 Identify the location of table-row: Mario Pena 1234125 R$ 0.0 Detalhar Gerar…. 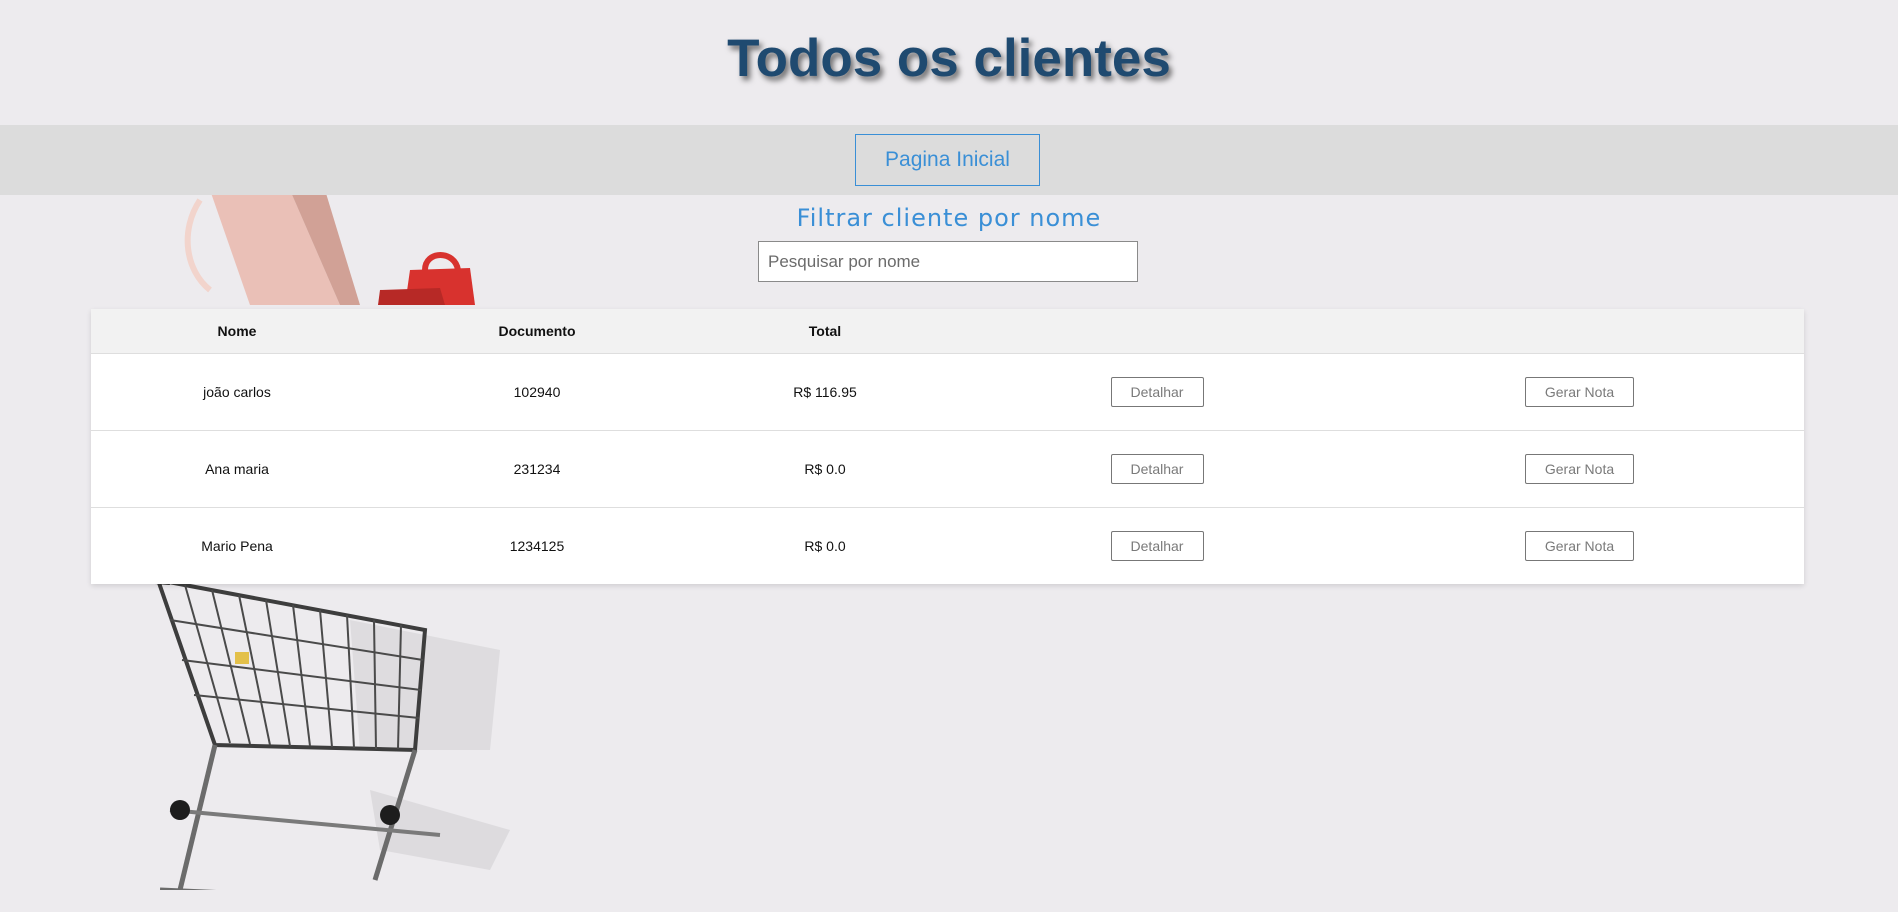
(947, 546).